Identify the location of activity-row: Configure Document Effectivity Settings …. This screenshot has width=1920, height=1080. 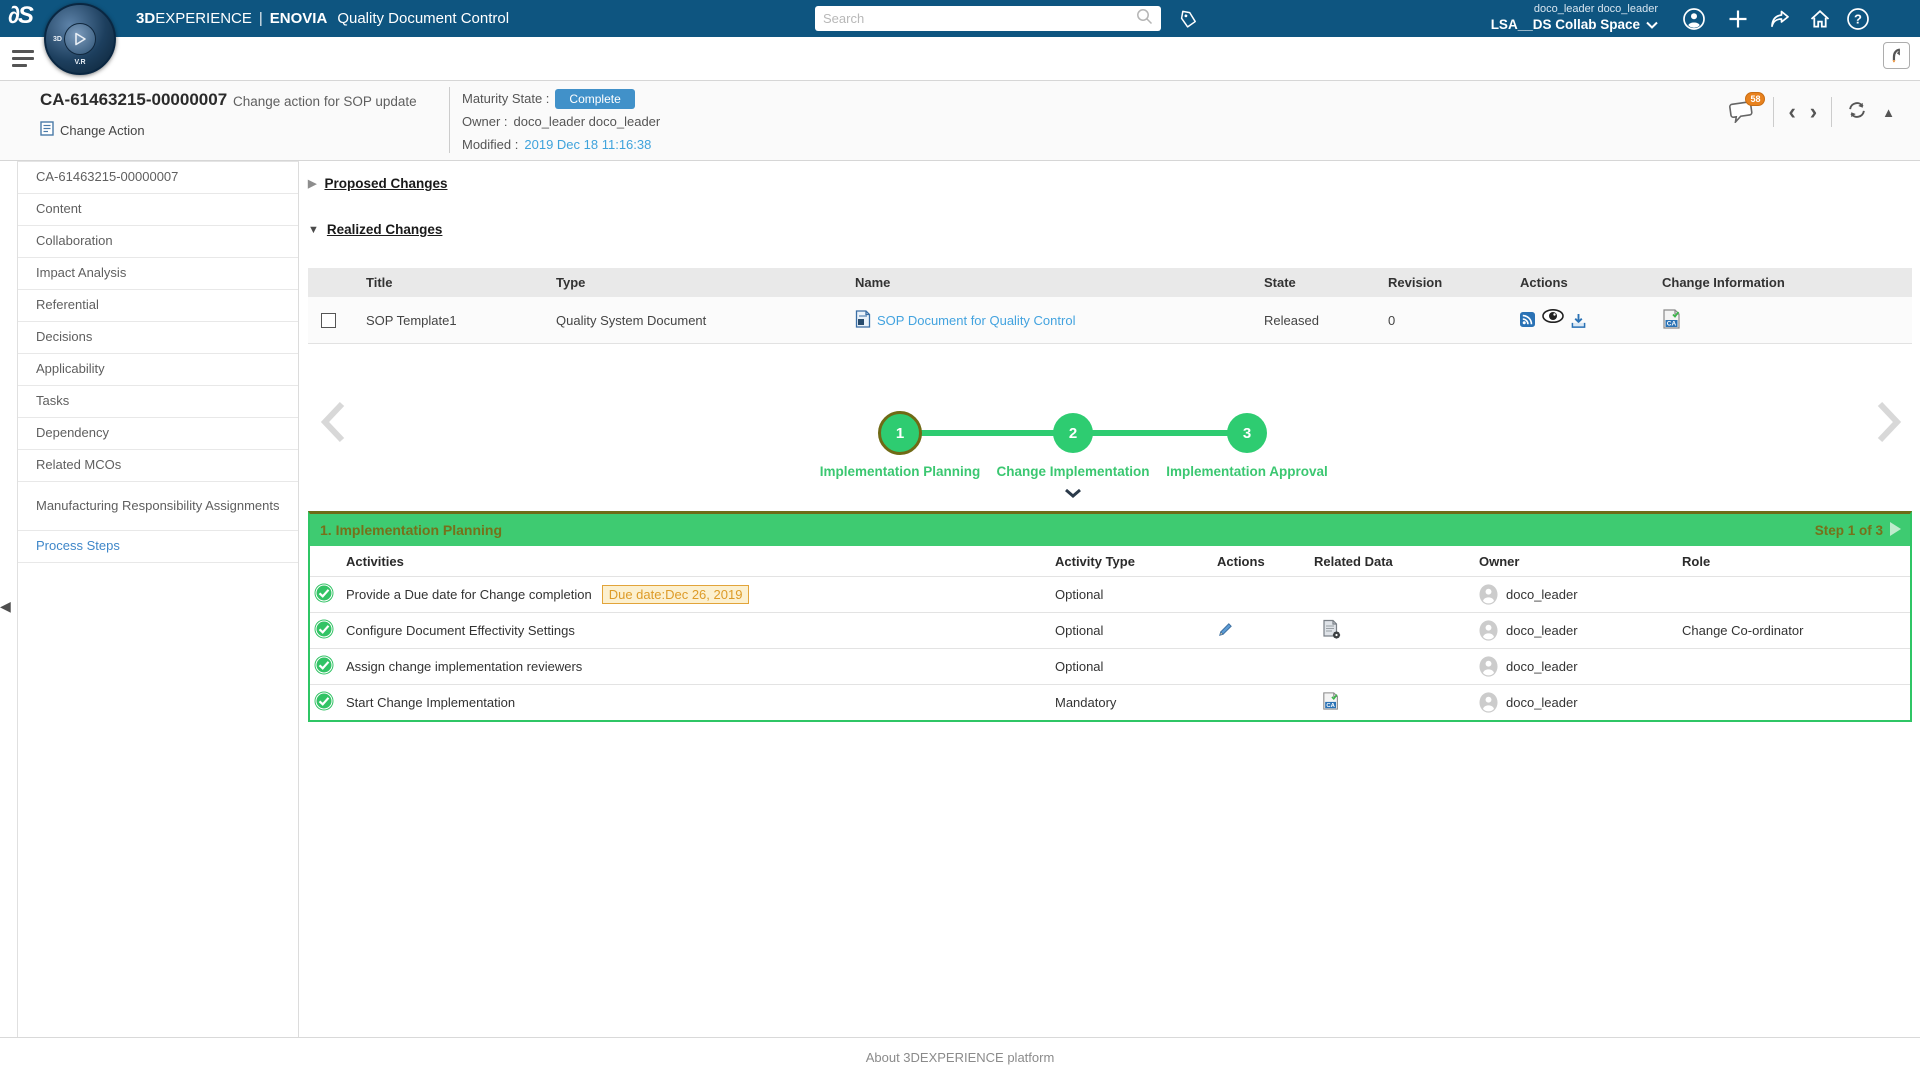
(1110, 630).